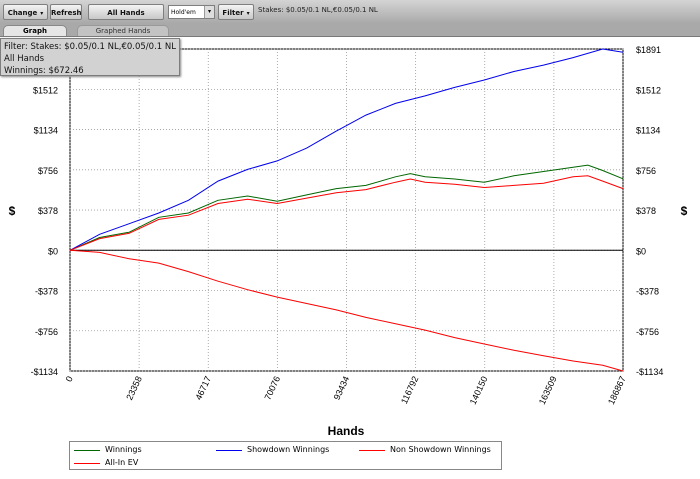 This screenshot has width=700, height=479. Describe the element at coordinates (440, 449) in the screenshot. I see `legend-label: Non Showdown Winnings` at that location.